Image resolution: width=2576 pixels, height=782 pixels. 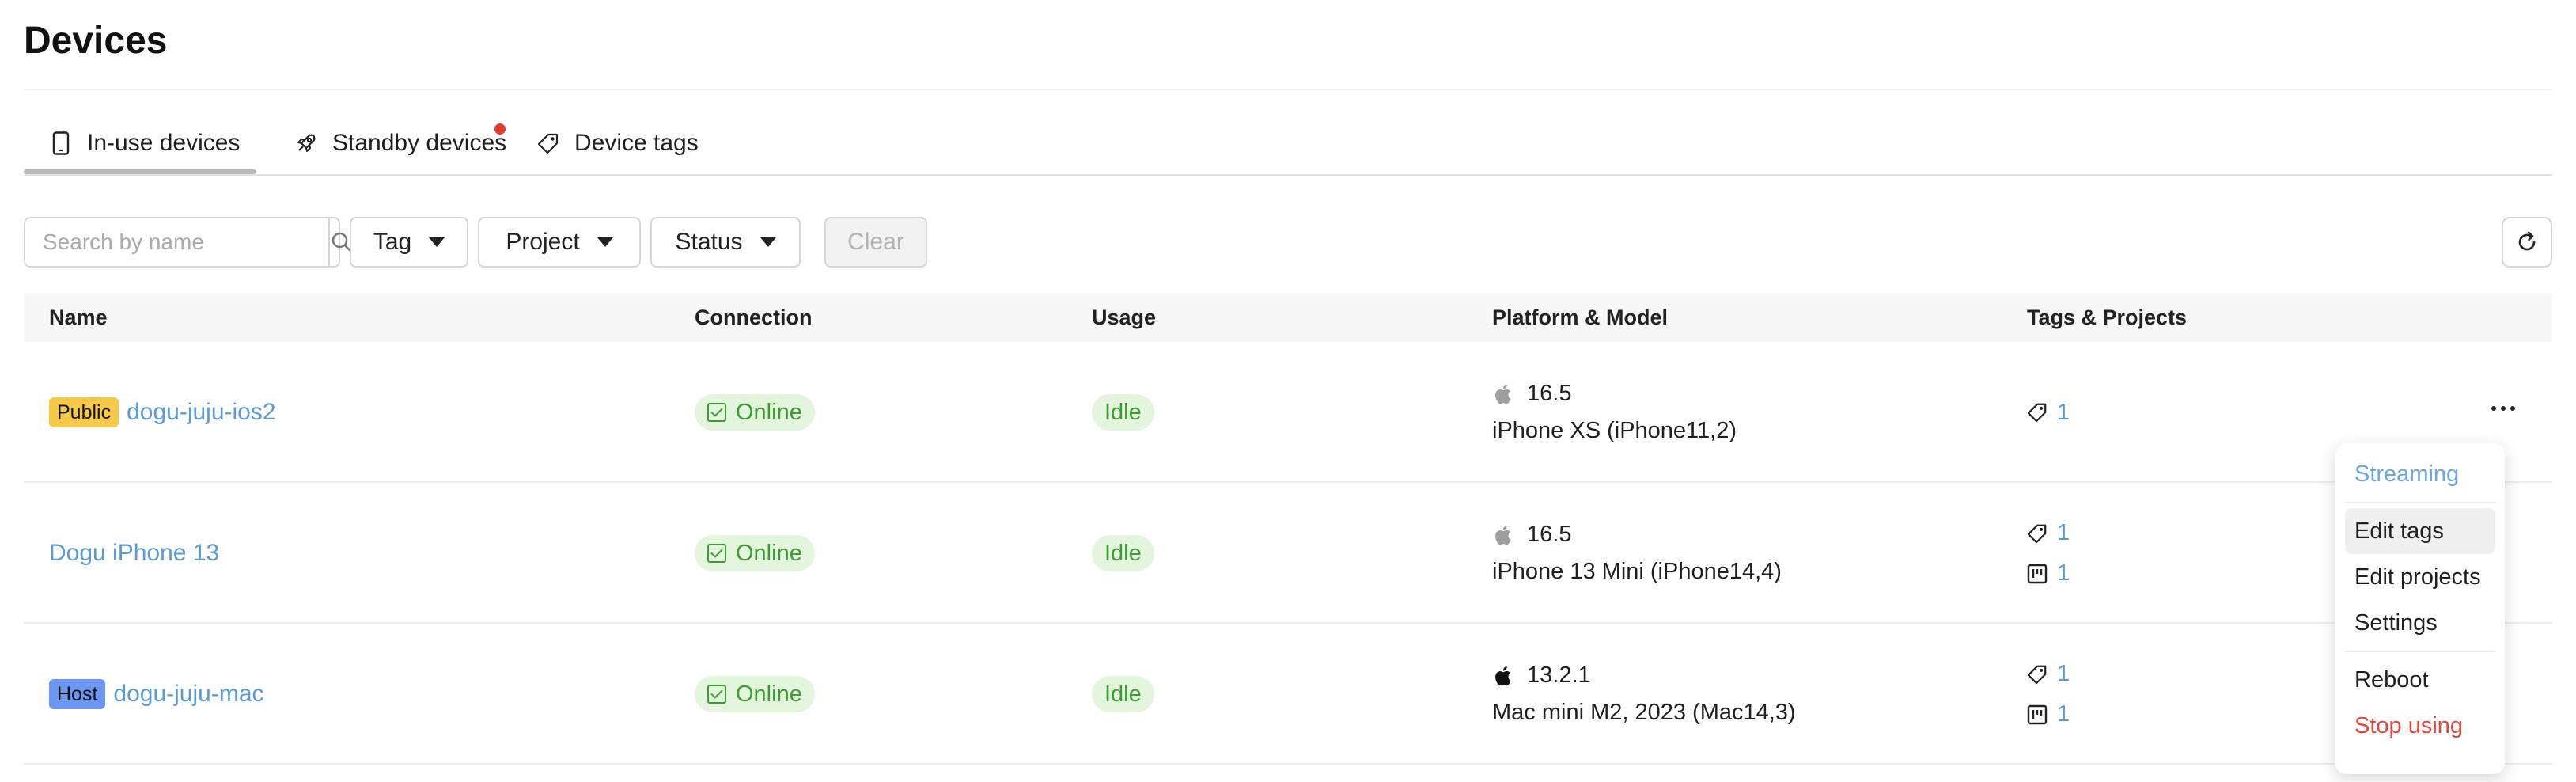 I want to click on tags-projects-cell: 1, so click(x=2048, y=412).